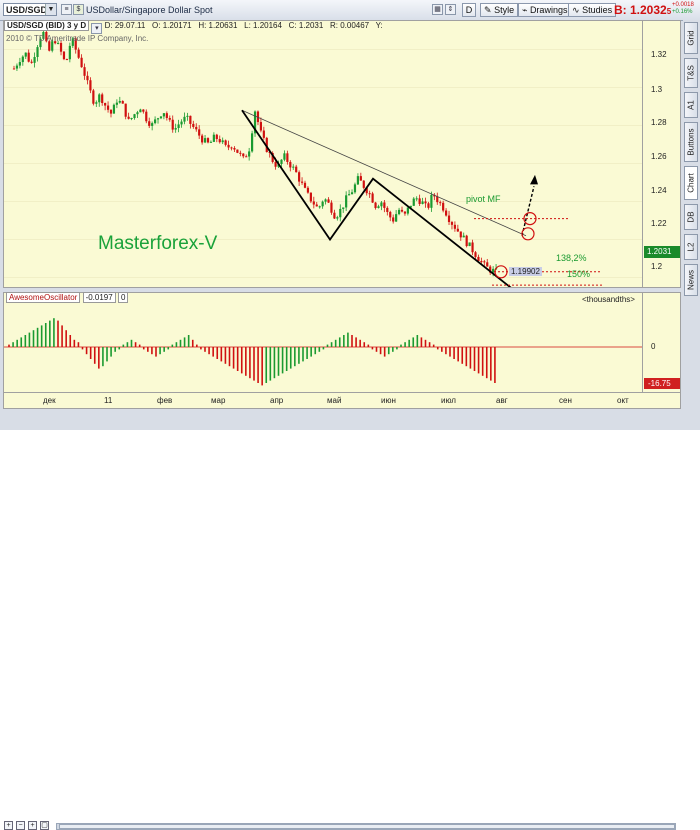  I want to click on fit-icon: ⇕, so click(450, 9).